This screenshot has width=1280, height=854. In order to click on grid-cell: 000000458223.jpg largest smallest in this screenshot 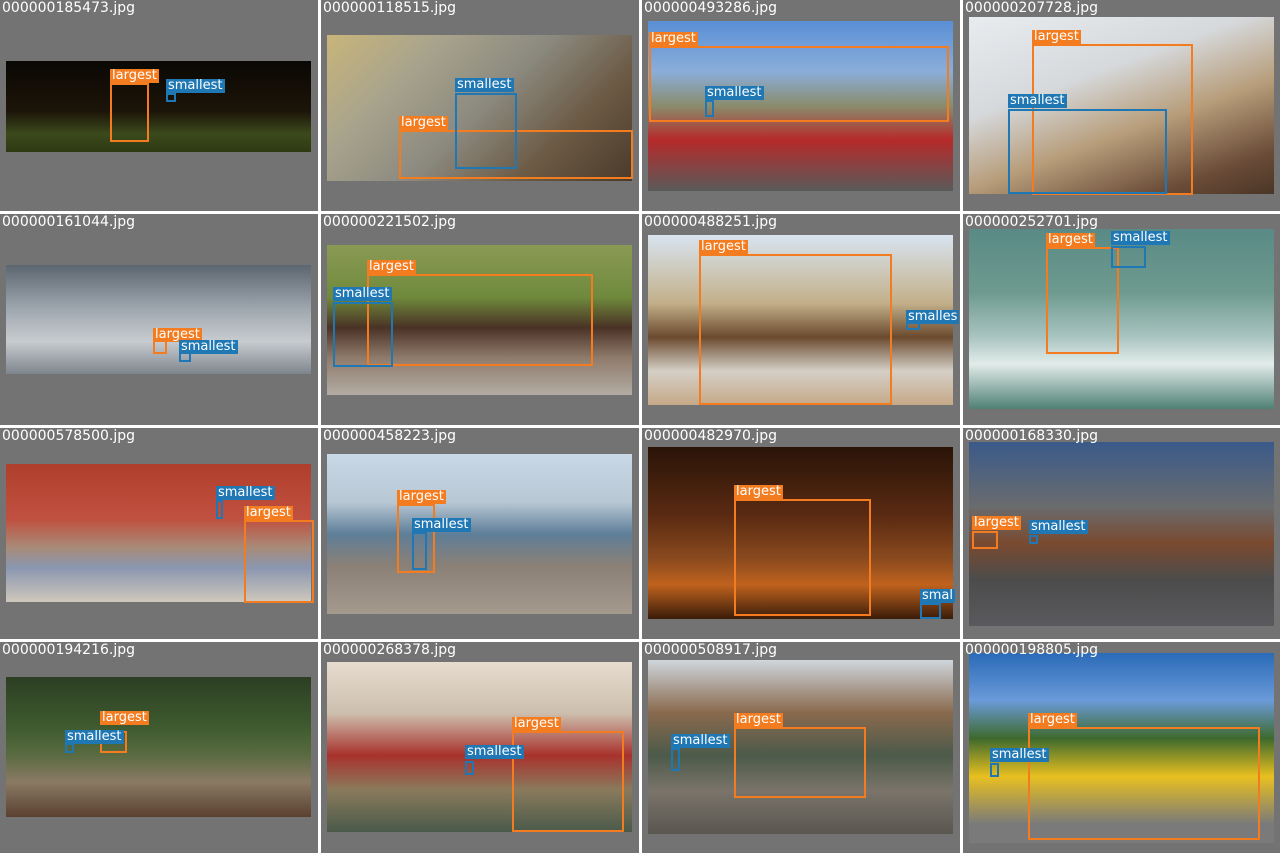, I will do `click(480, 533)`.